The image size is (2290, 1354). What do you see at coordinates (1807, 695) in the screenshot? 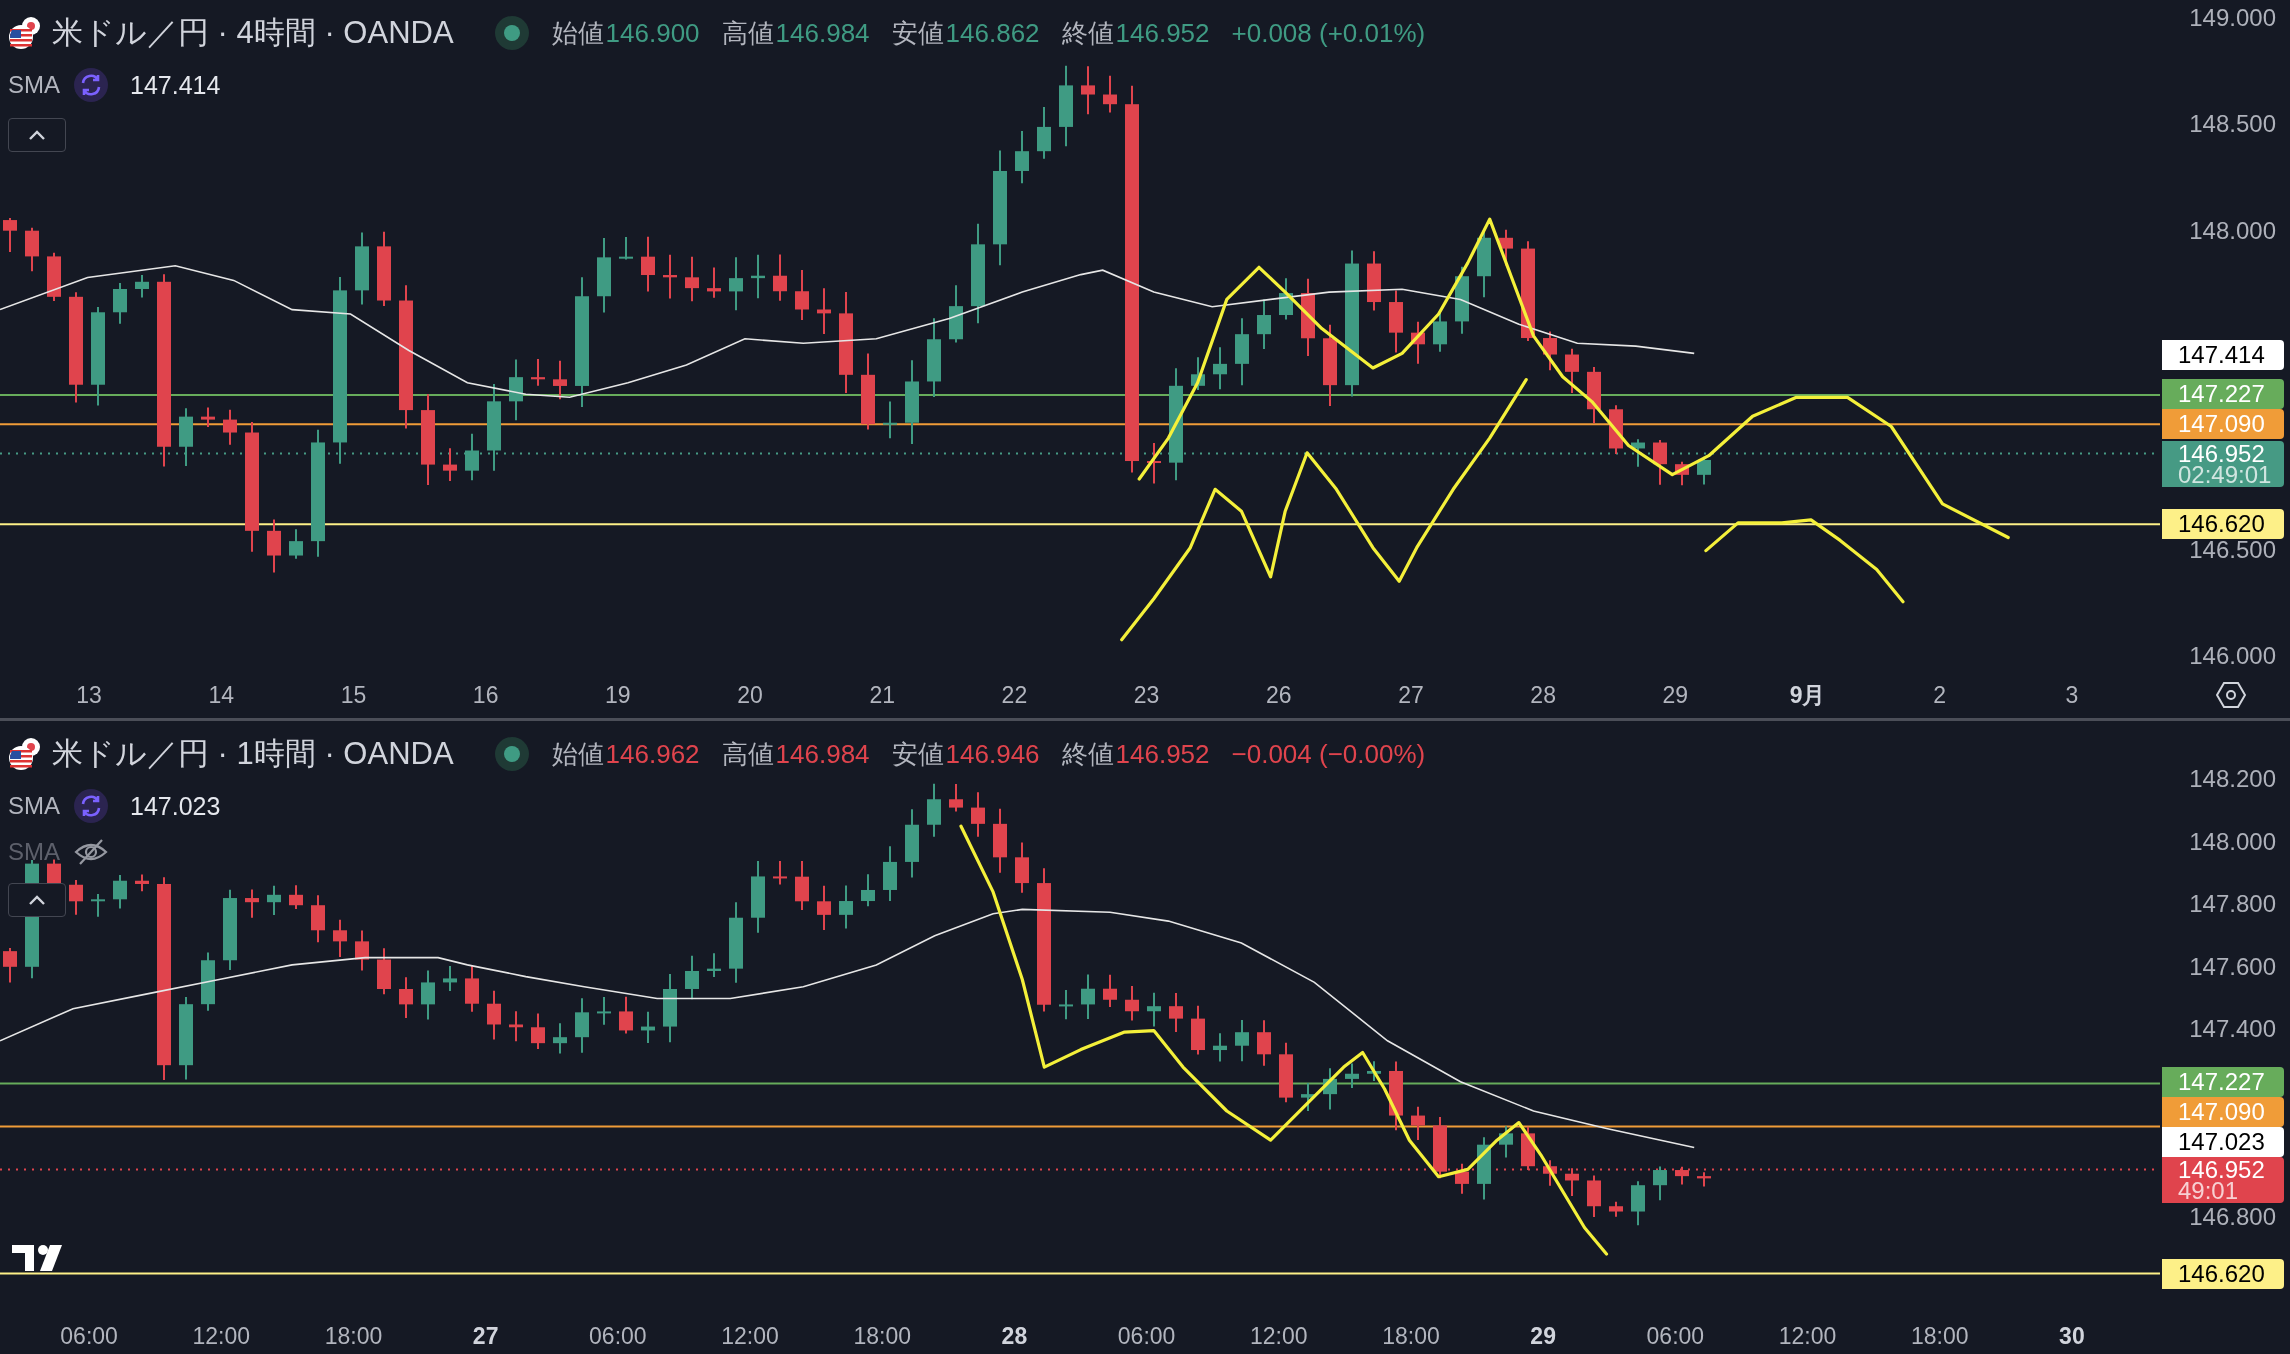
I see `time-label: 9月` at bounding box center [1807, 695].